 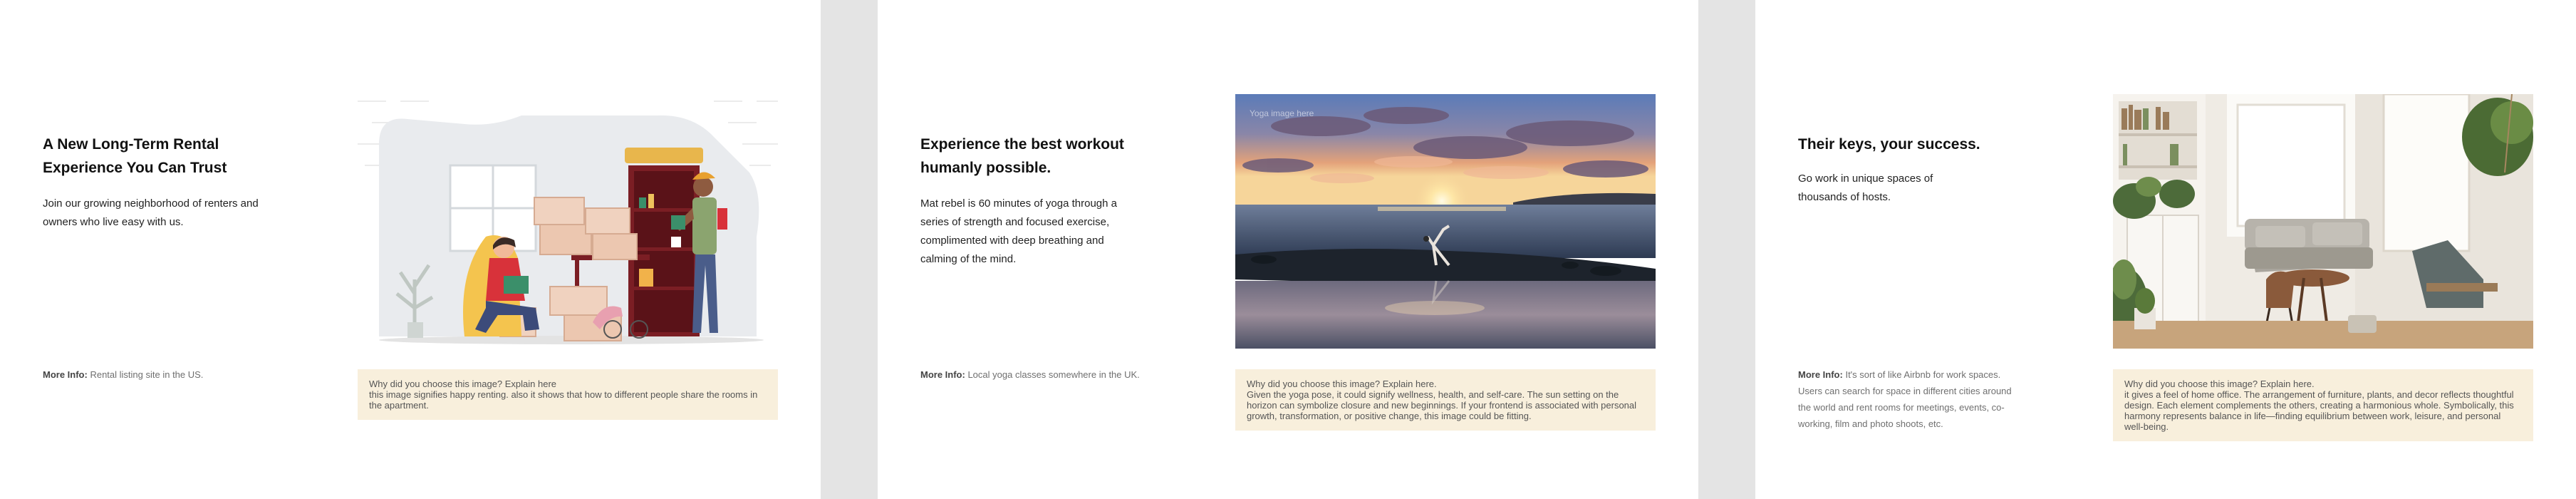 I want to click on home-office-photo, so click(x=2323, y=222).